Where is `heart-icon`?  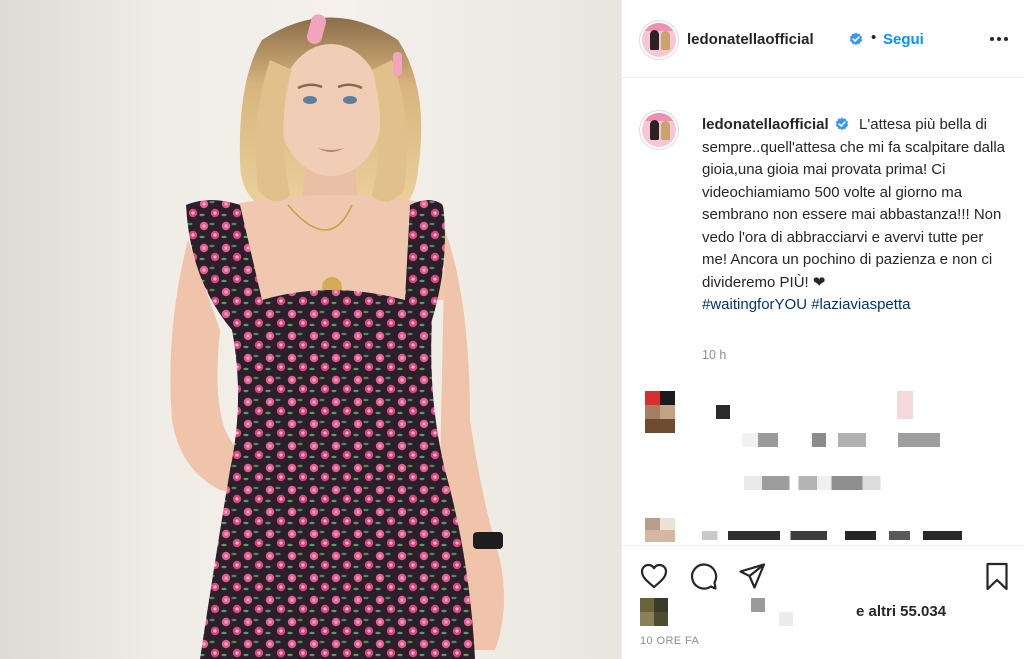
heart-icon is located at coordinates (654, 576).